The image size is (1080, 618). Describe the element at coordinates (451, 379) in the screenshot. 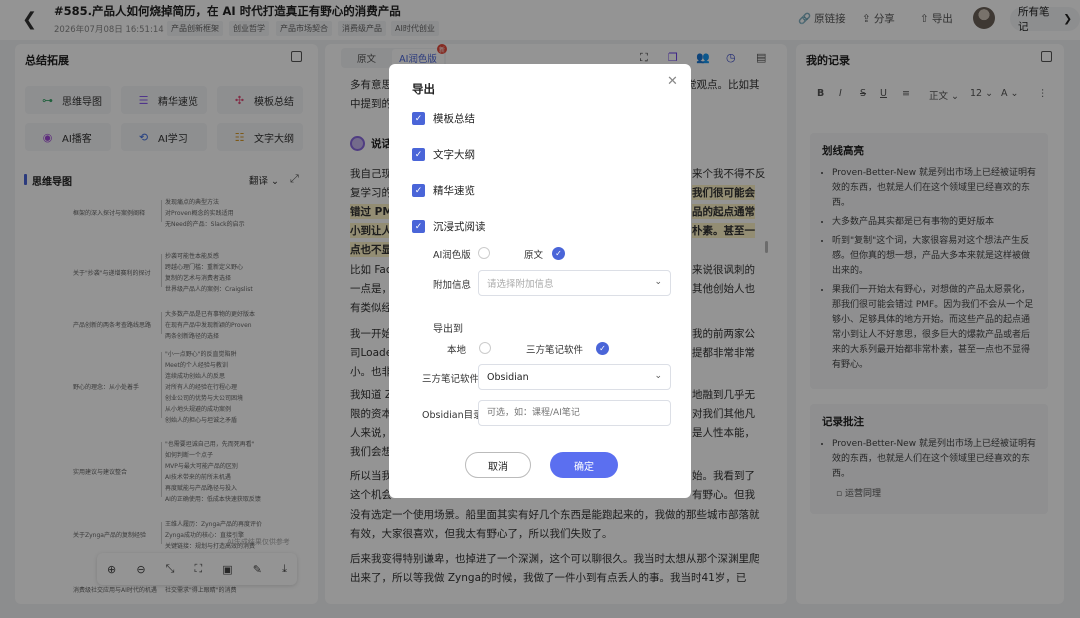

I see `third-party-app-label: 三方笔记软件` at that location.